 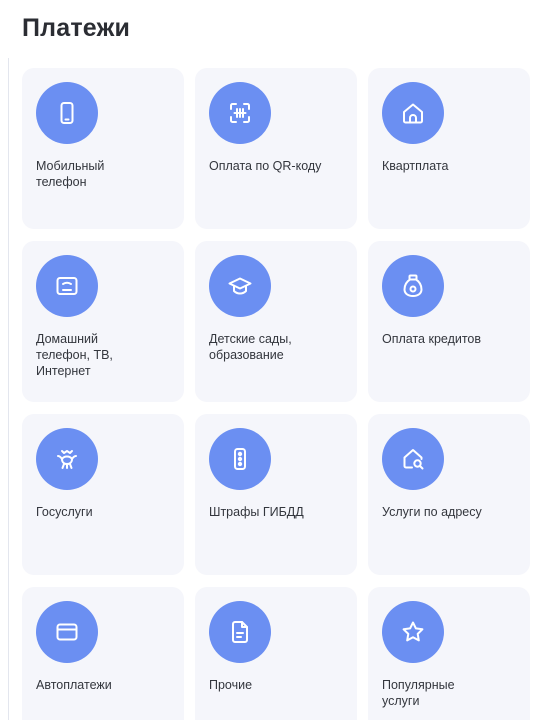 I want to click on tile-home-phone-tv-internet: Домашний телефон, ТВ, Интернет, so click(x=103, y=321).